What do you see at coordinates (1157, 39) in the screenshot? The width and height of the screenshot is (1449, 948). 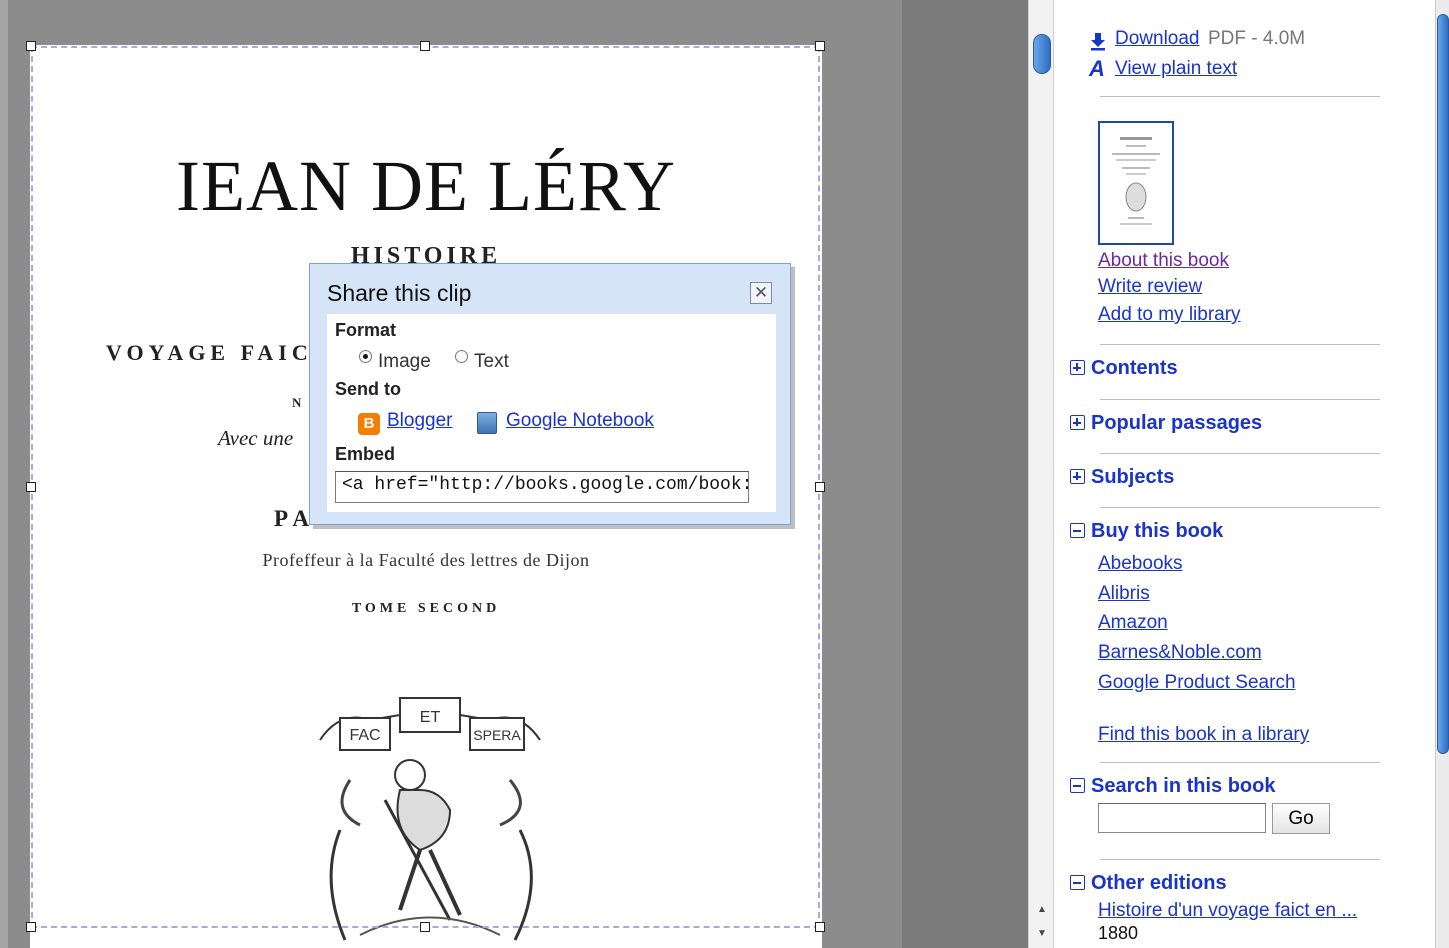 I see `download-link: Download` at bounding box center [1157, 39].